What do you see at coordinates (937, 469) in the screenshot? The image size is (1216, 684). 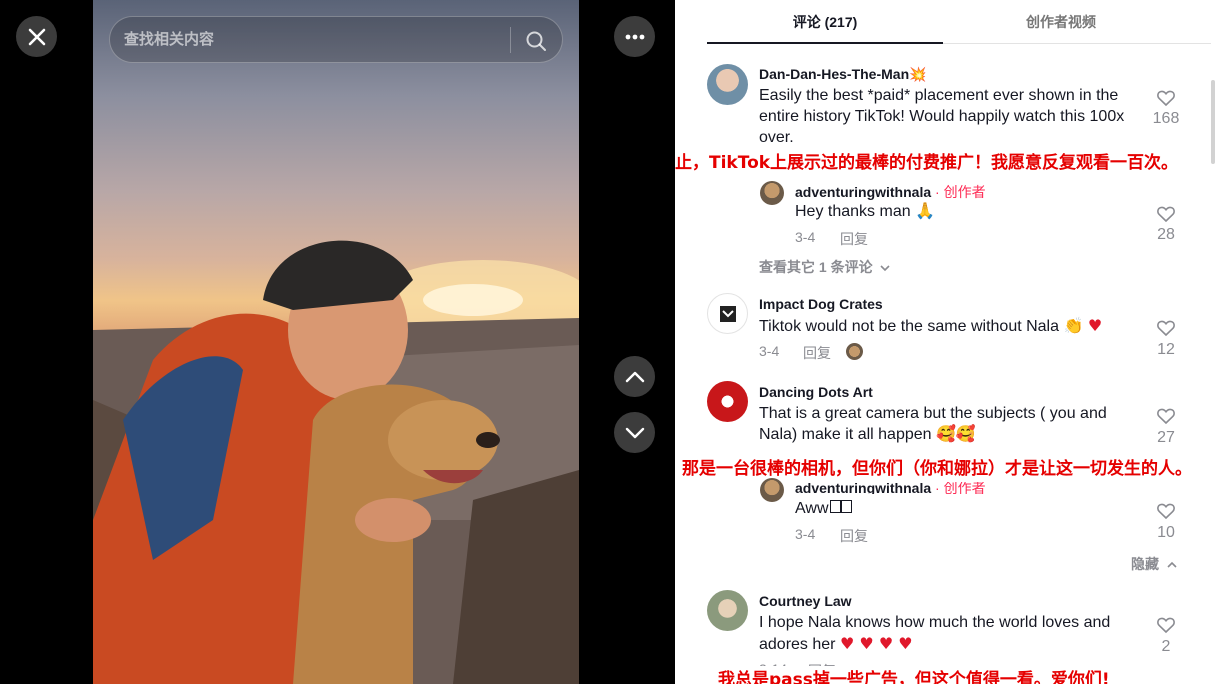 I see `translation-overlay: 那是一台很棒的相机，但你们（你和娜拉）才是让这一切发生的人。` at bounding box center [937, 469].